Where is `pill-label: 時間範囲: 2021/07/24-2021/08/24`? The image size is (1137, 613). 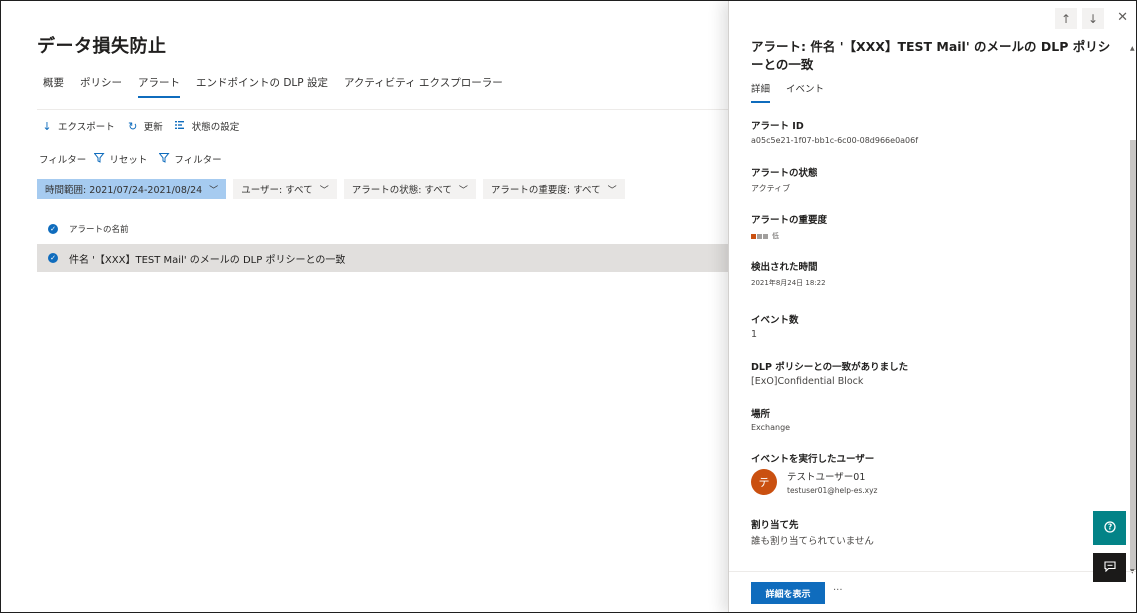 pill-label: 時間範囲: 2021/07/24-2021/08/24 is located at coordinates (124, 190).